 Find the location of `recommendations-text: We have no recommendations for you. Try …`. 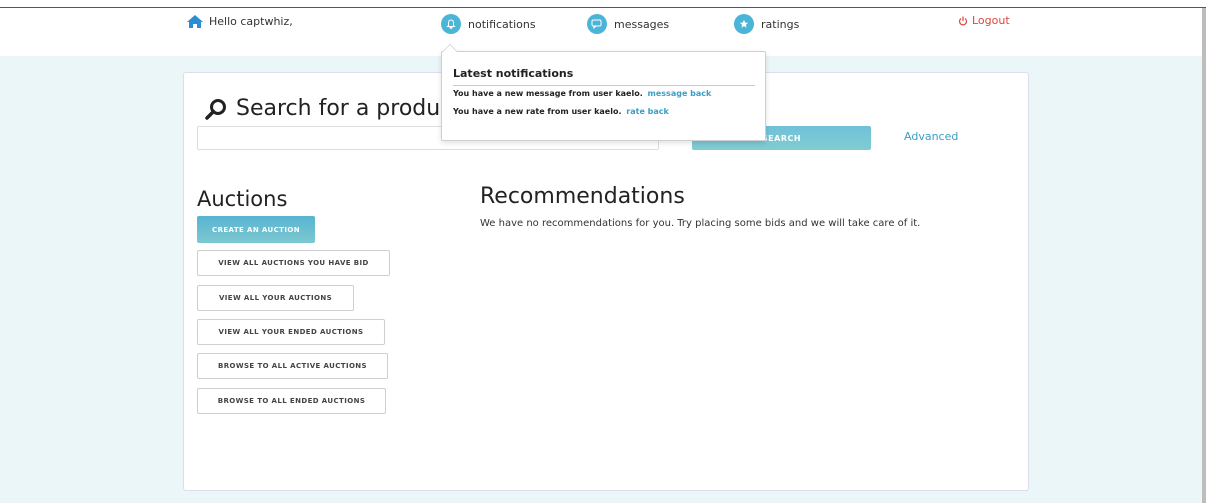

recommendations-text: We have no recommendations for you. Try … is located at coordinates (700, 223).